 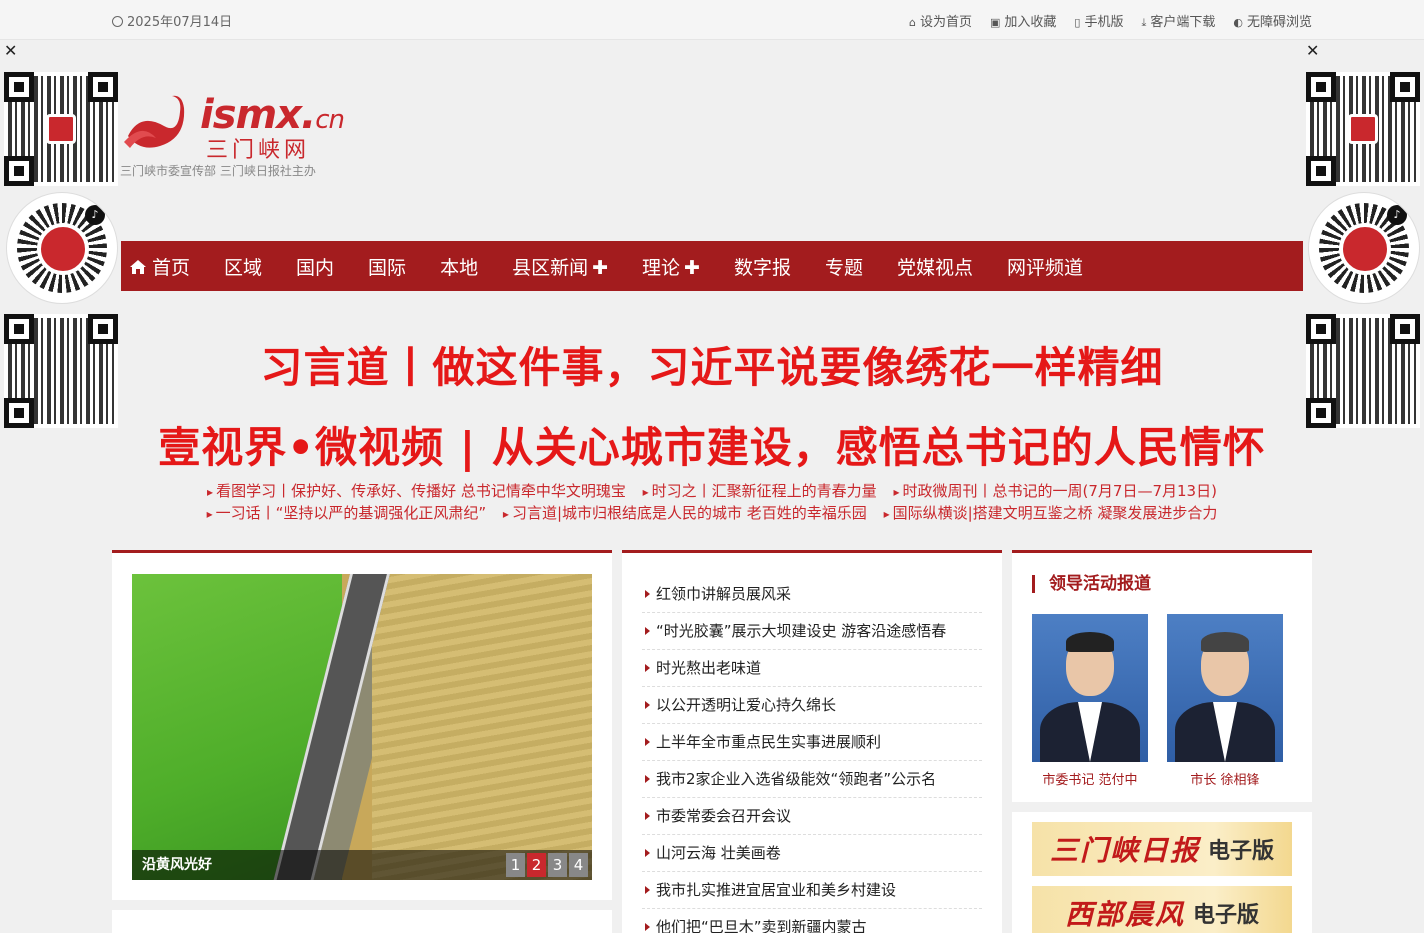 What do you see at coordinates (557, 865) in the screenshot?
I see `slider-page-3: 3` at bounding box center [557, 865].